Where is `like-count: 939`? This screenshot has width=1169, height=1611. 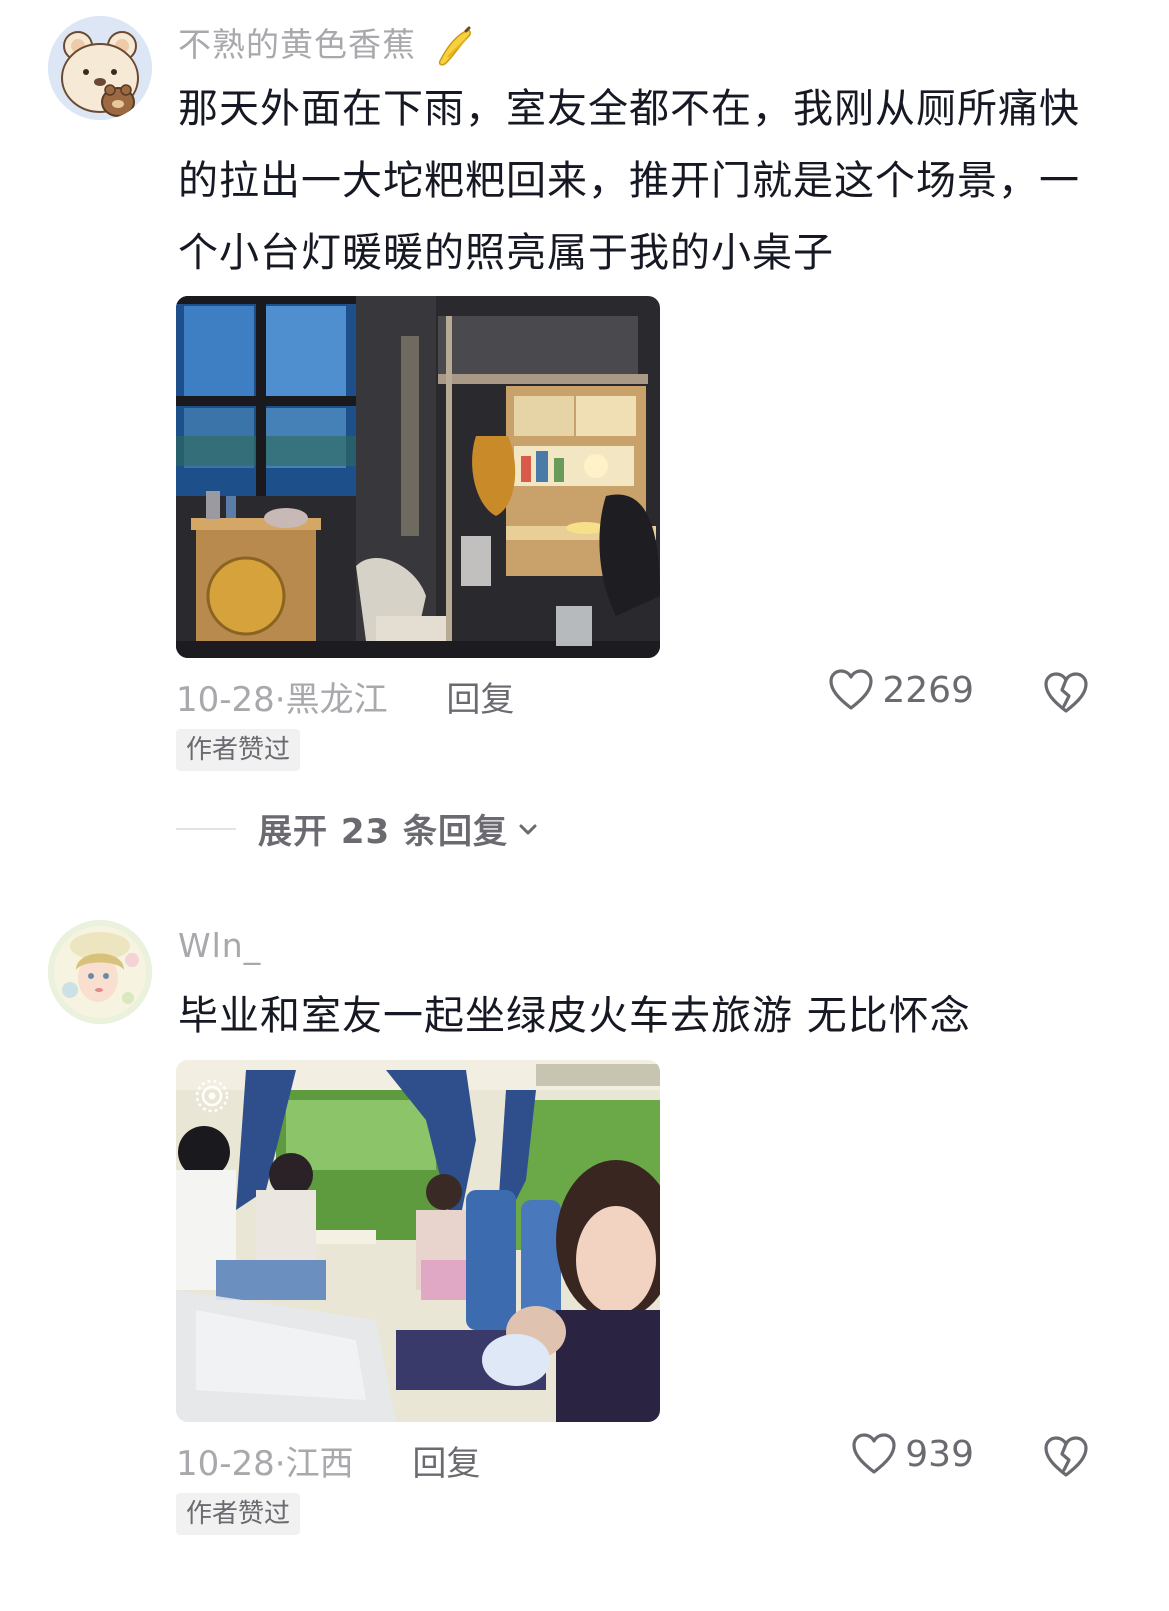
like-count: 939 is located at coordinates (939, 1454).